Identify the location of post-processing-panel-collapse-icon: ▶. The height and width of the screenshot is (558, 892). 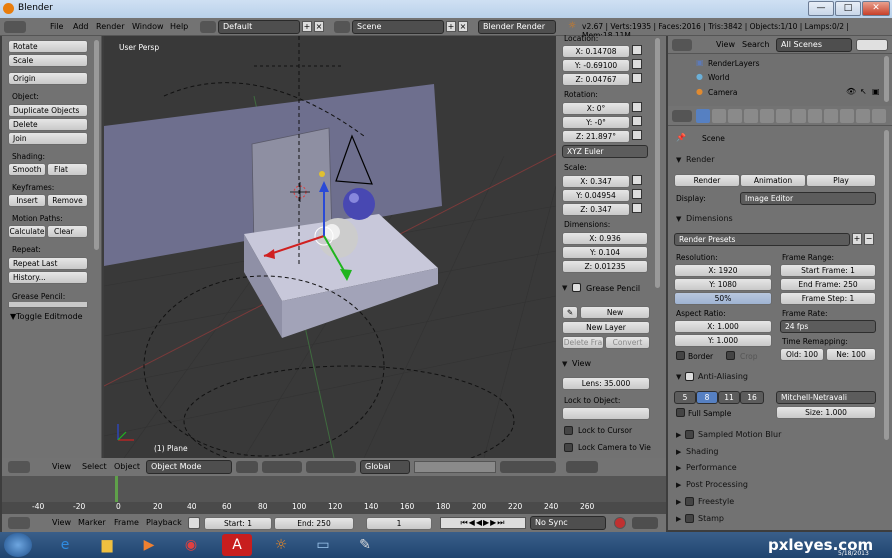
(678, 485).